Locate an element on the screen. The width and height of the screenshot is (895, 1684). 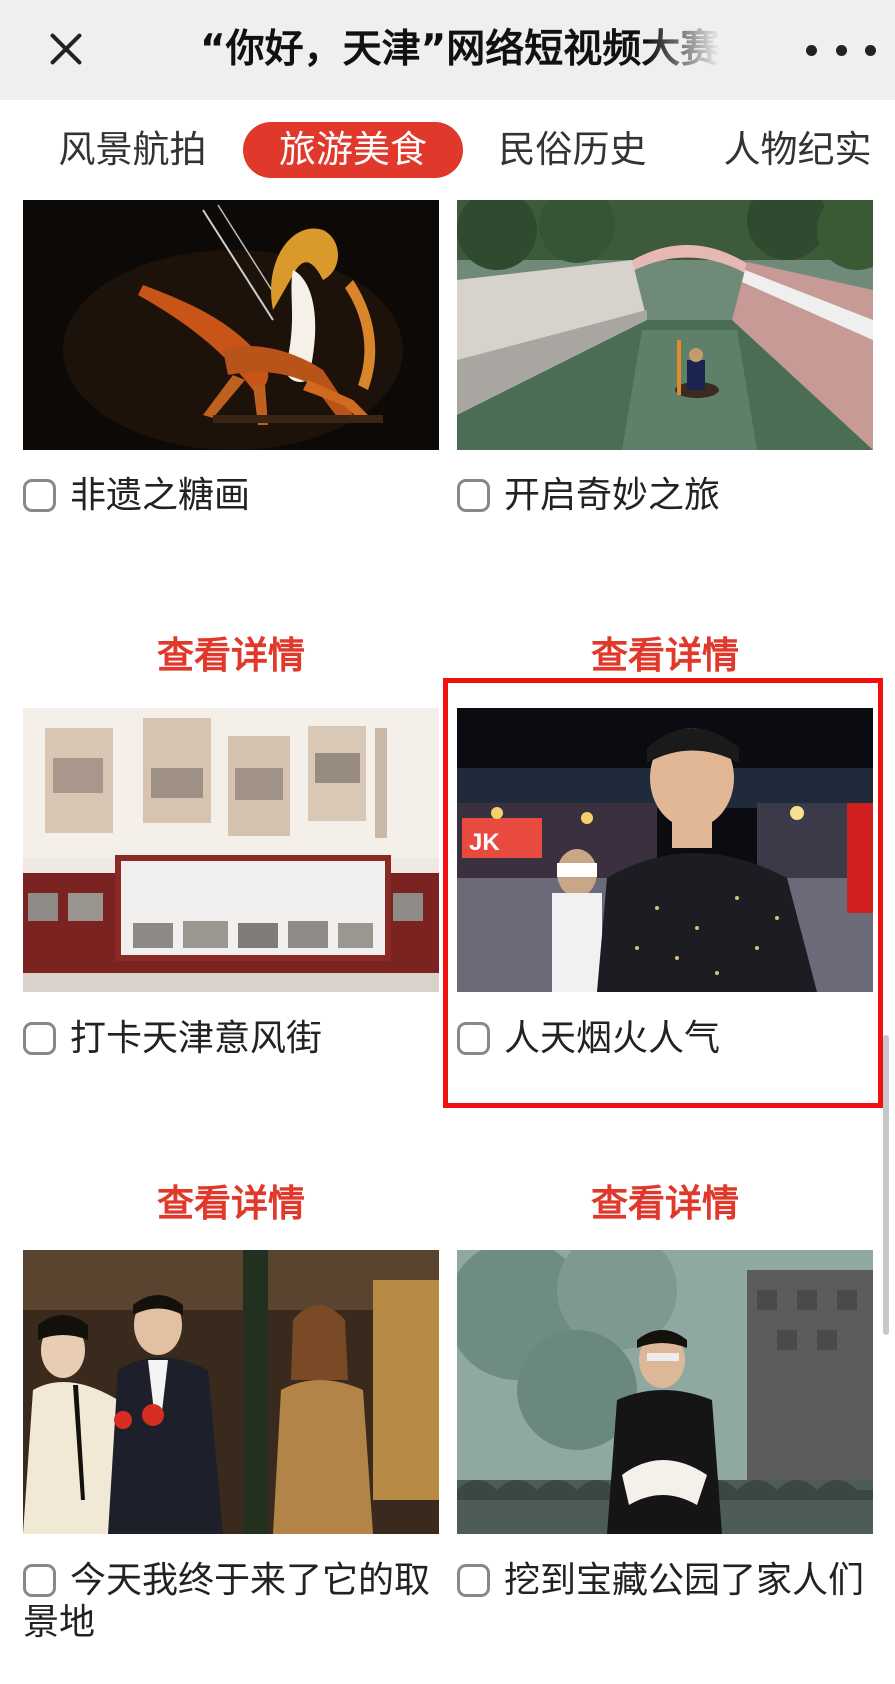
close-icon is located at coordinates (66, 50).